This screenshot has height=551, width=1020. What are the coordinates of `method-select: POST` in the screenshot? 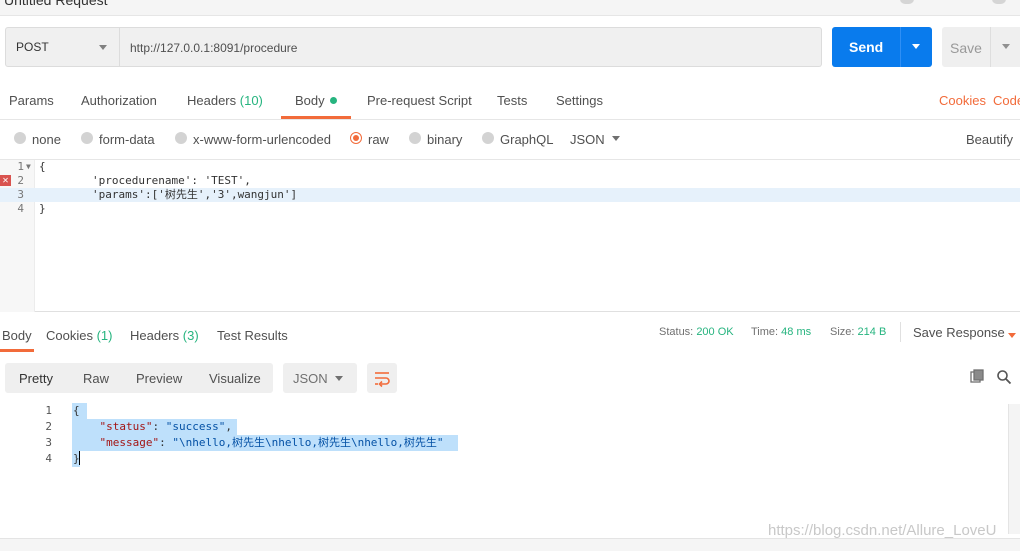 It's located at (62, 47).